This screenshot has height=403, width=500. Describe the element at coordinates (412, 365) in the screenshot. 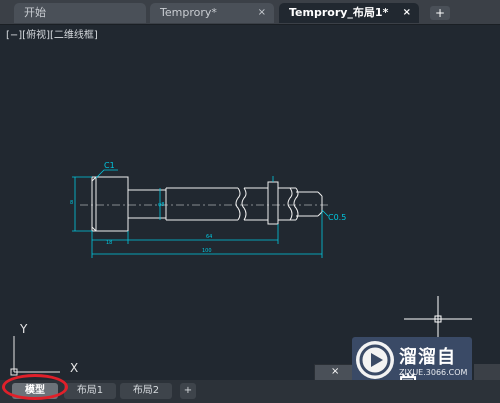

I see `watermark: 溜溜自学 ZIXUE.3066.COM` at that location.